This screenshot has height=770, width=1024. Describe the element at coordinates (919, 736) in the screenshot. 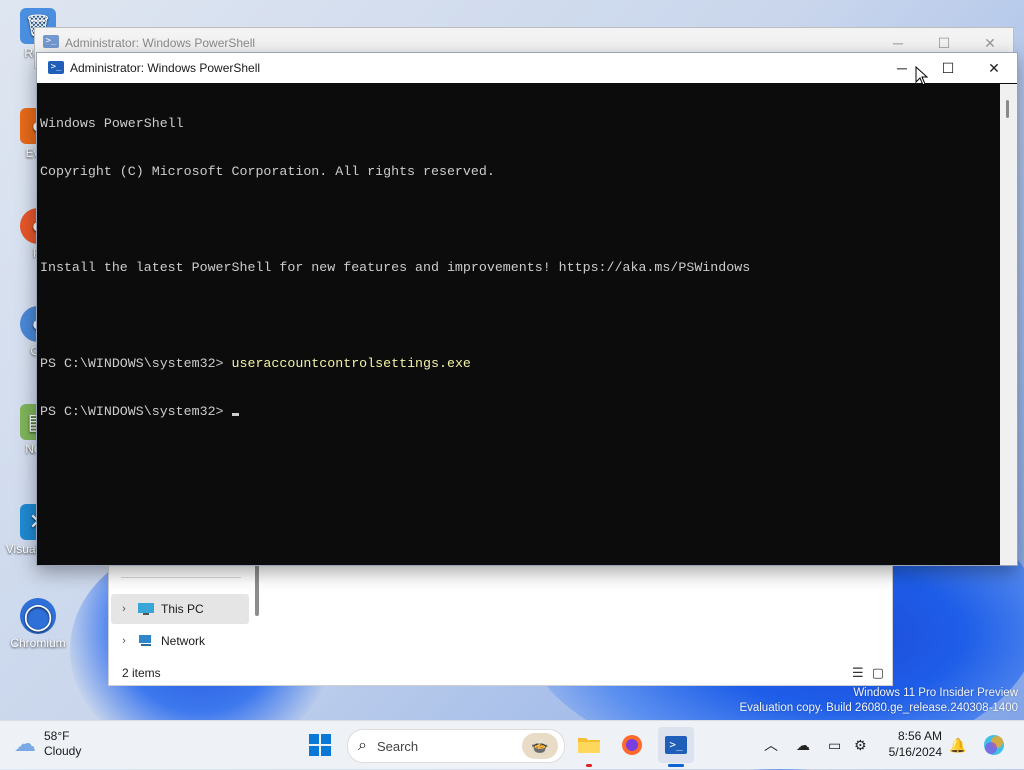

I see `clock-time: 8:56 AM` at that location.